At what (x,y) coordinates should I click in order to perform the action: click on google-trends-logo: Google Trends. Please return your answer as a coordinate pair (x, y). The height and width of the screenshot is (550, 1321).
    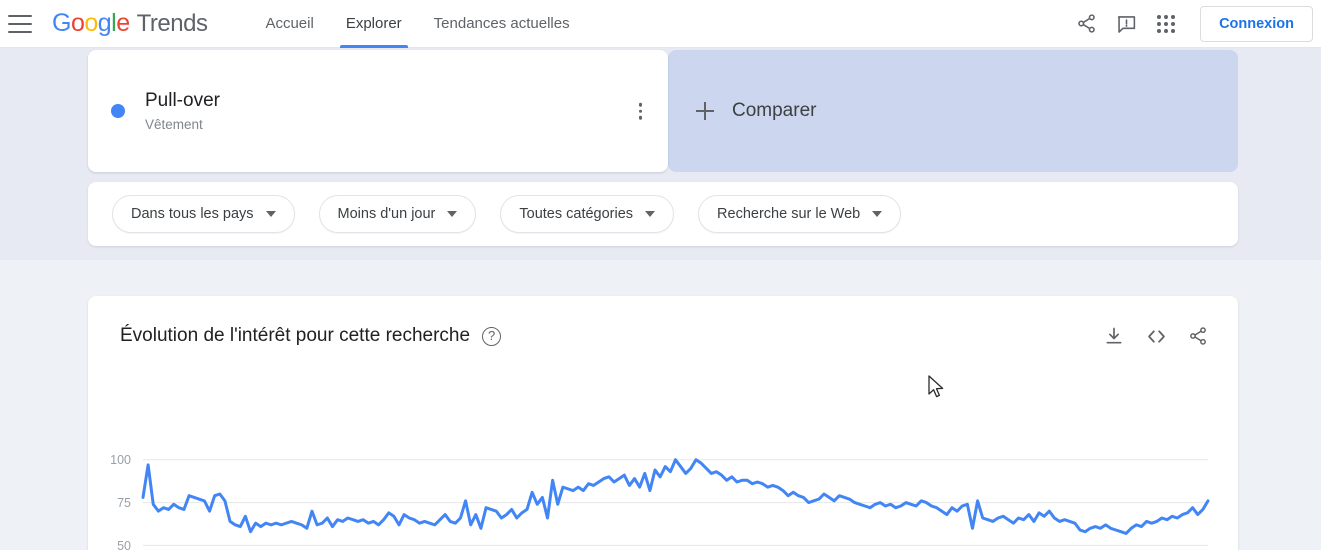
    Looking at the image, I should click on (130, 23).